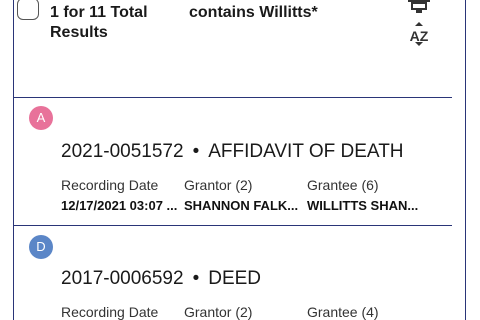 Image resolution: width=480 pixels, height=320 pixels. What do you see at coordinates (79, 32) in the screenshot?
I see `results-count-line2: Results` at bounding box center [79, 32].